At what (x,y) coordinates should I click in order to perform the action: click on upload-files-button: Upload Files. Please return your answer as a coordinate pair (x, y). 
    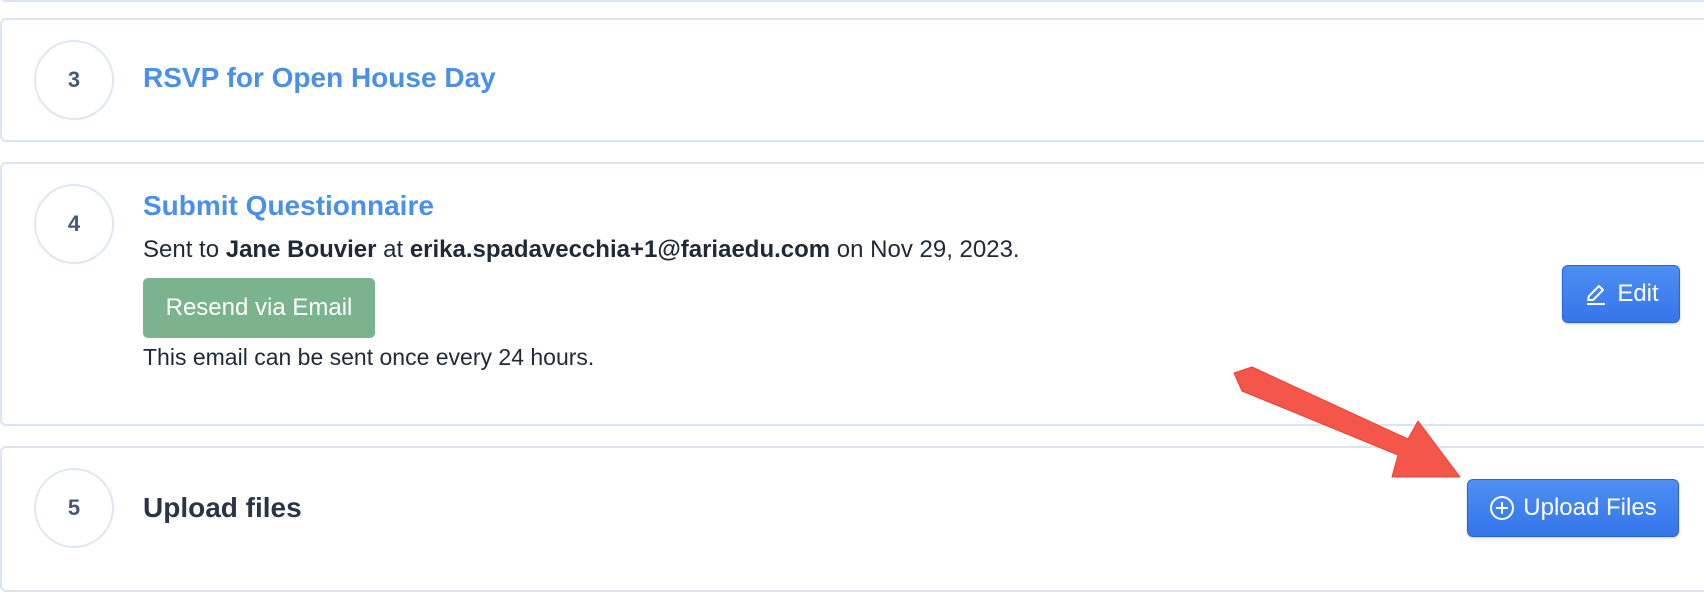
    Looking at the image, I should click on (1573, 508).